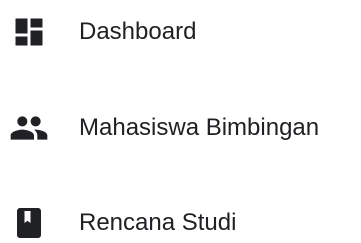 The width and height of the screenshot is (361, 243). Describe the element at coordinates (199, 127) in the screenshot. I see `sidebar-item-label: Mahasiswa Bimbingan` at that location.